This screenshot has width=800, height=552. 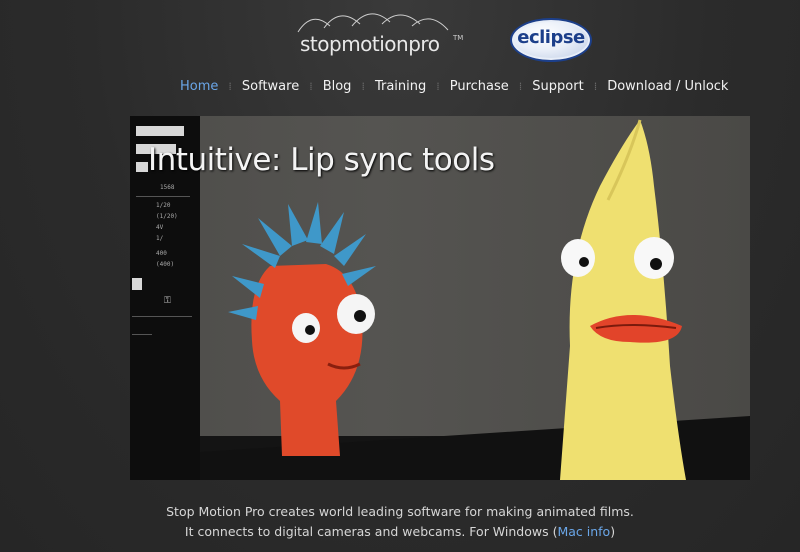 I want to click on ui-panel-value: 400, so click(x=161, y=253).